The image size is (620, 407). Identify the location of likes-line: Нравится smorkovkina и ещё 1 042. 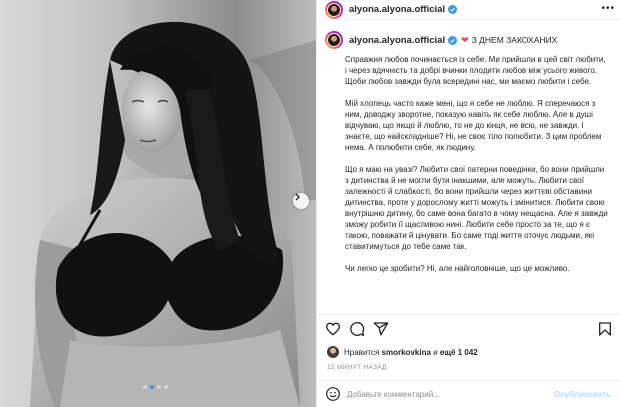
(402, 352).